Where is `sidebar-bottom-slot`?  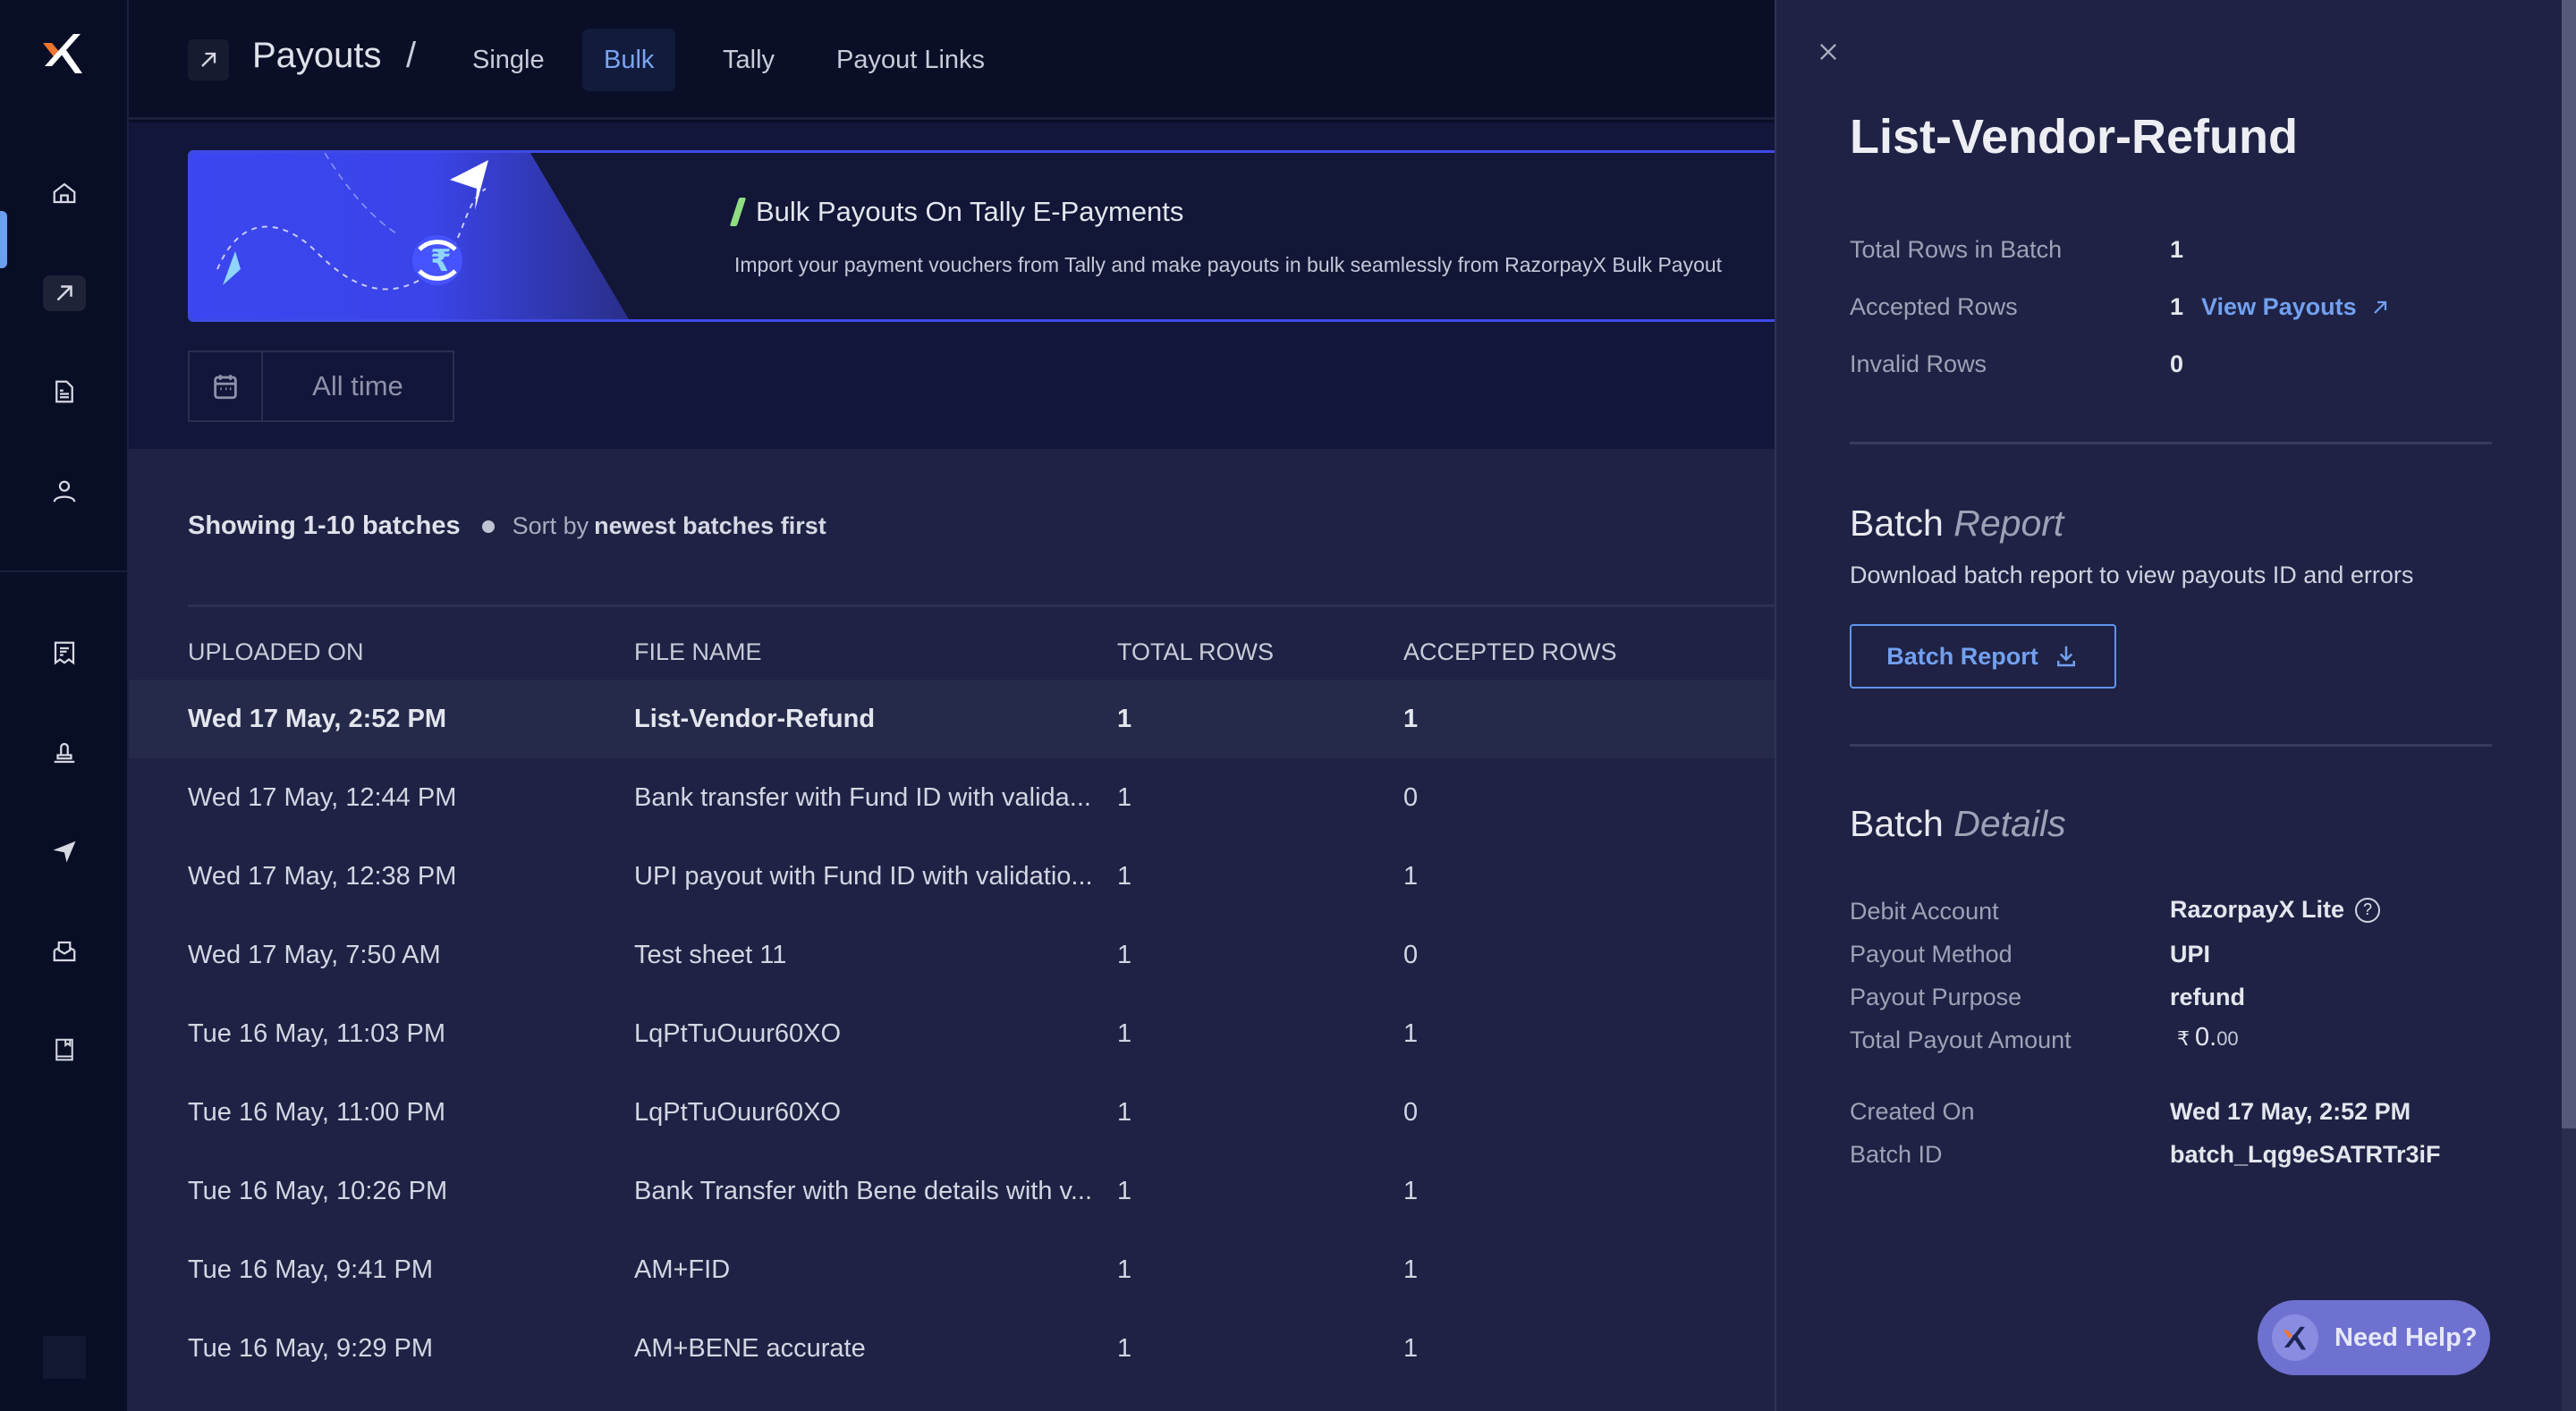 sidebar-bottom-slot is located at coordinates (64, 1357).